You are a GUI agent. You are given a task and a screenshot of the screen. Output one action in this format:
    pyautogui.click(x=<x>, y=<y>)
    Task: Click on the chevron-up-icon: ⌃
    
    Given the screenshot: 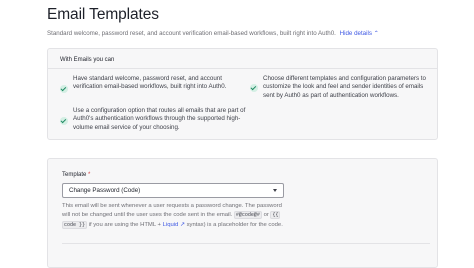 What is the action you would take?
    pyautogui.click(x=376, y=33)
    